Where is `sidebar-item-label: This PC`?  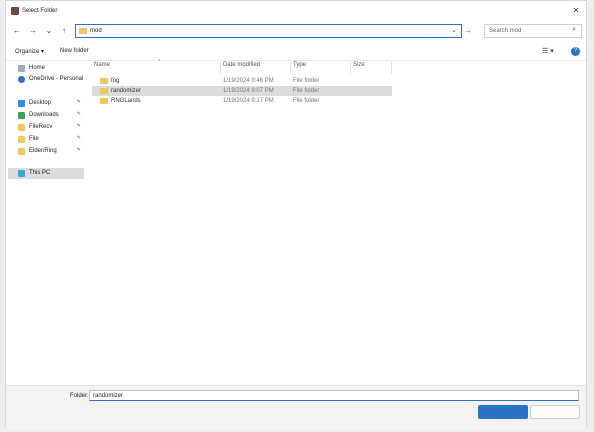 sidebar-item-label: This PC is located at coordinates (40, 173).